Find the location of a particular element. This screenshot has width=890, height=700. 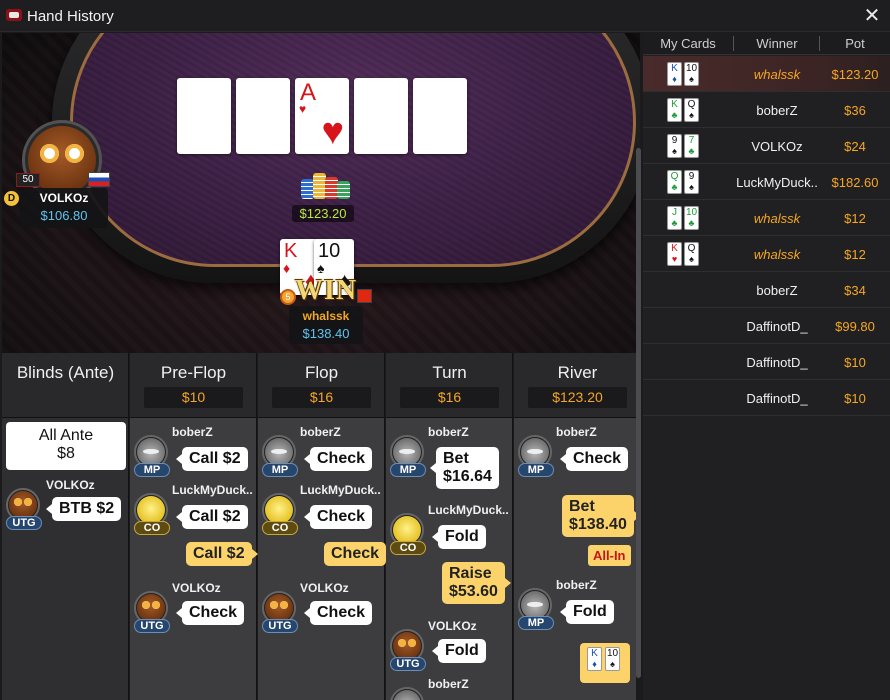

dealer-button-icon: D is located at coordinates (11, 198).